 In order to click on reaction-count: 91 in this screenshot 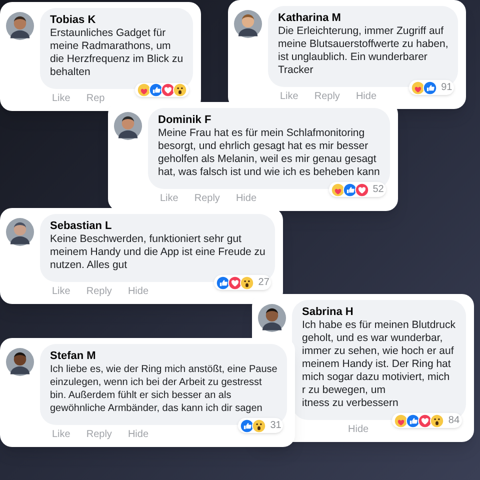, I will do `click(446, 87)`.